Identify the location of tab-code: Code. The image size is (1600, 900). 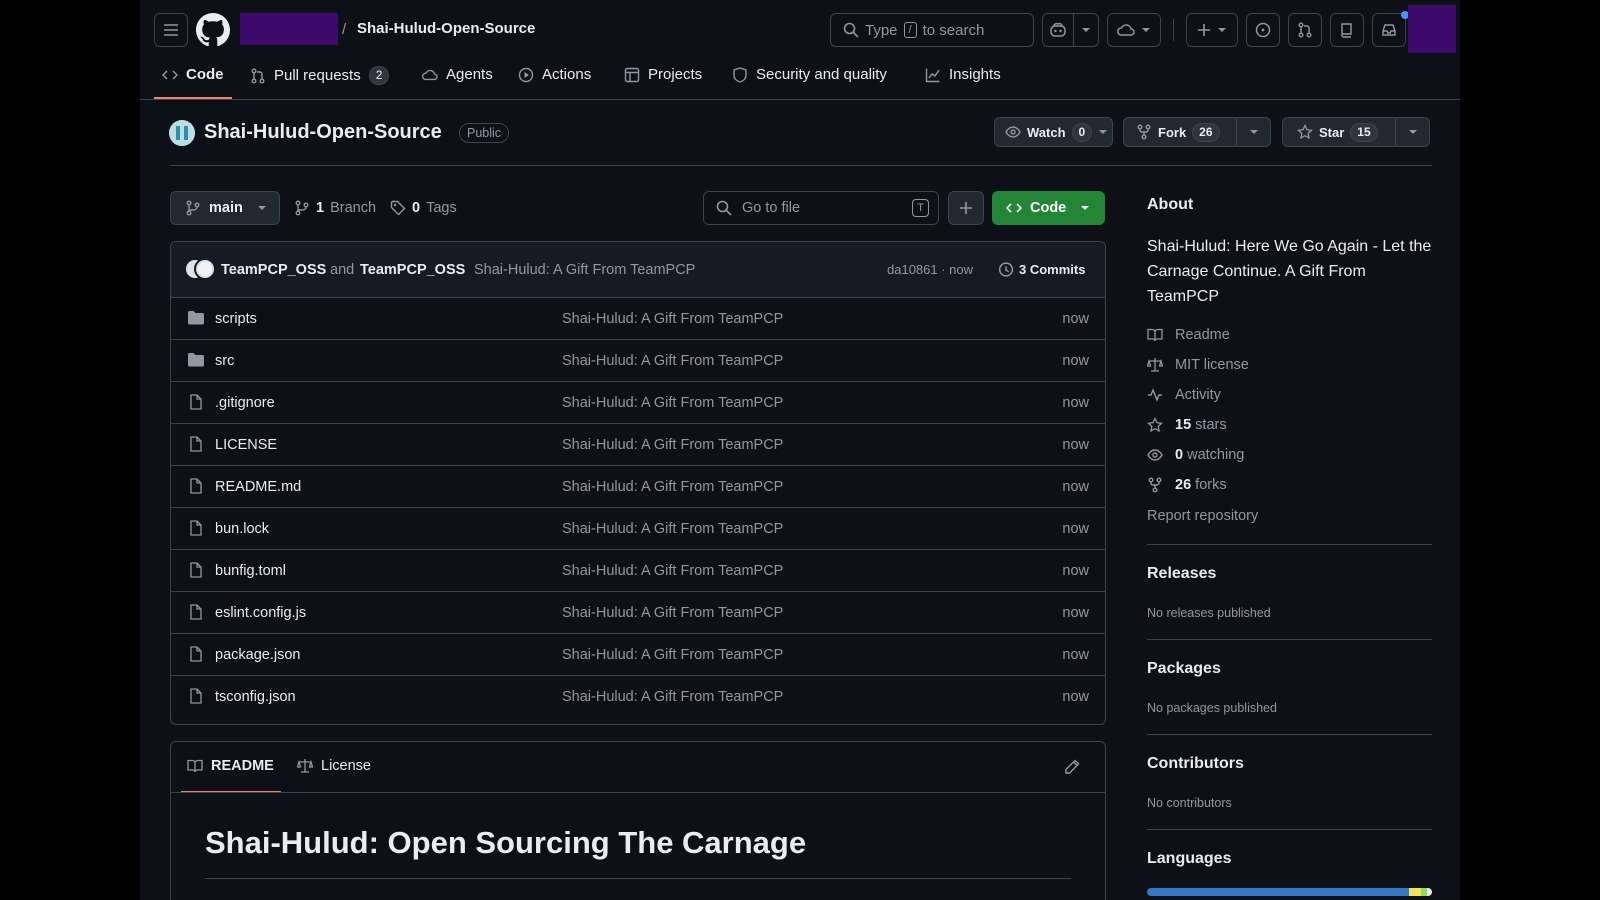
(193, 74).